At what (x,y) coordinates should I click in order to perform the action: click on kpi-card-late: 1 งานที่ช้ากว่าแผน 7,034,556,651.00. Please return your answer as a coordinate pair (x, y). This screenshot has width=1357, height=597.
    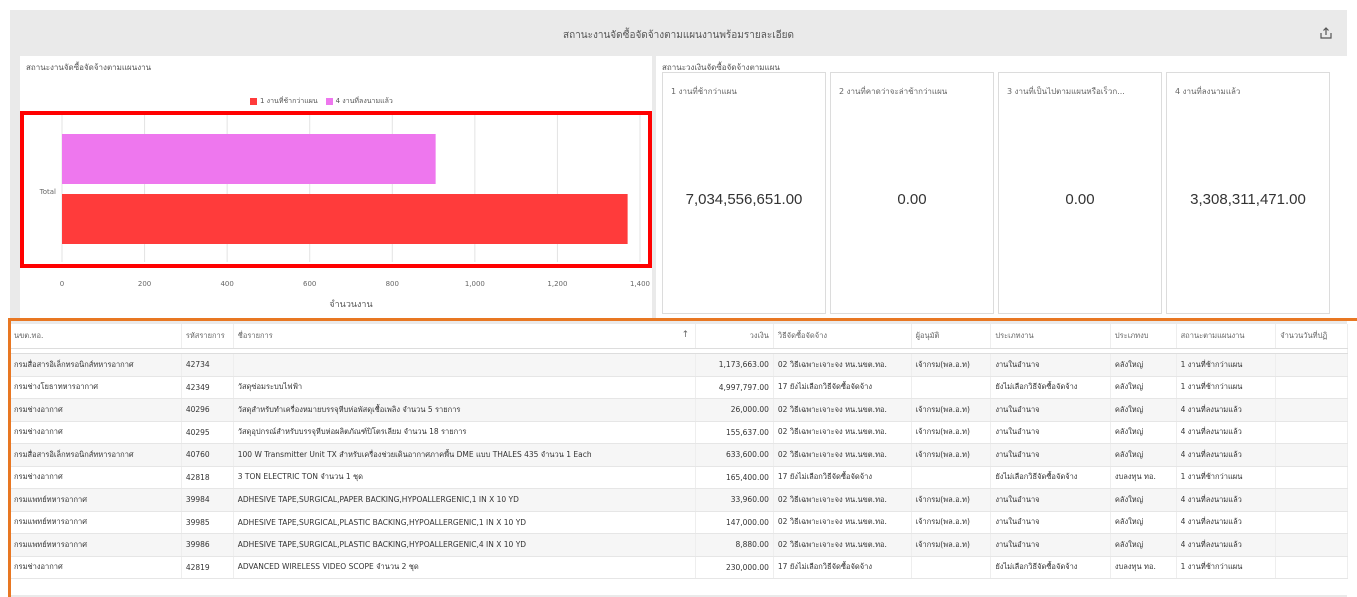
    Looking at the image, I should click on (744, 193).